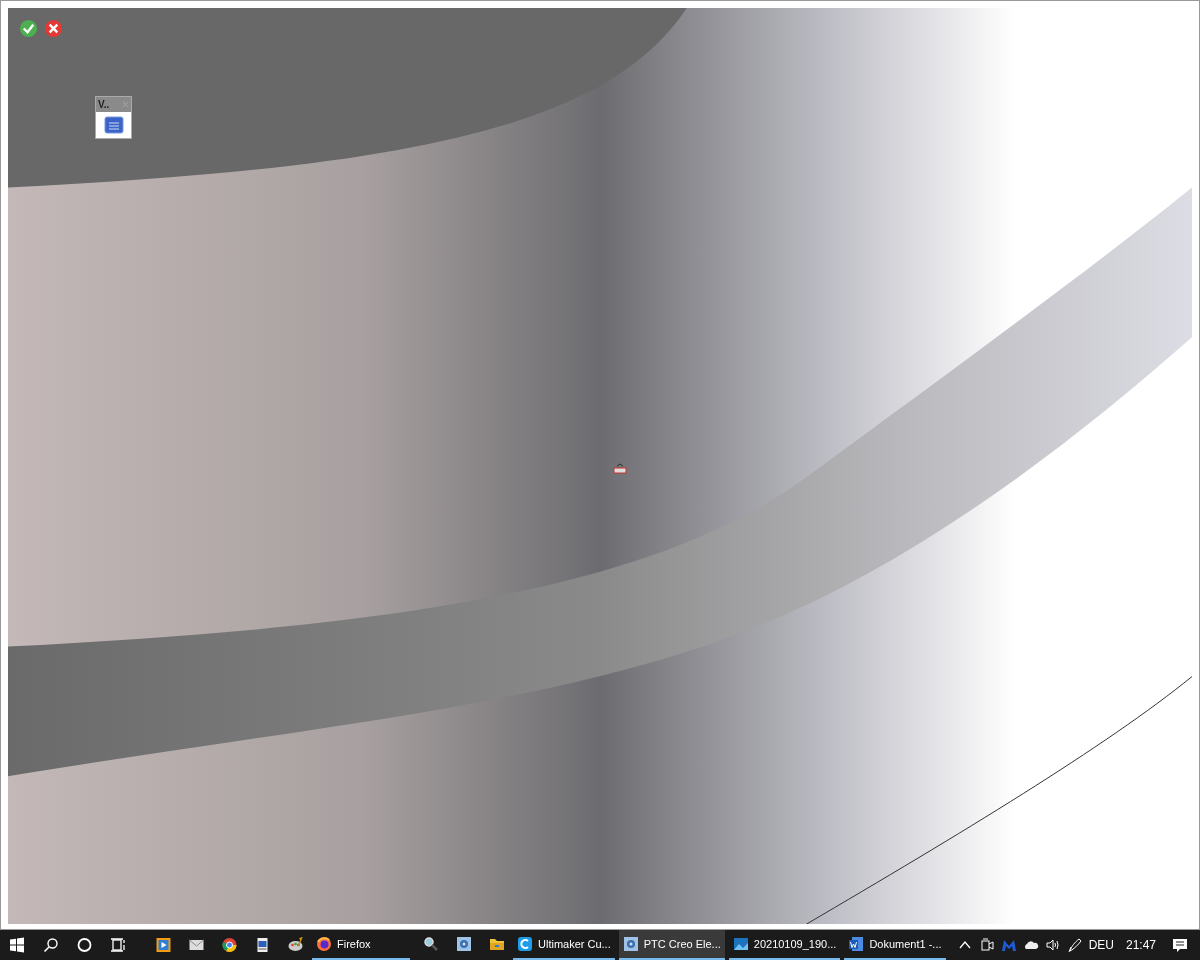 The image size is (1200, 960). Describe the element at coordinates (1052, 945) in the screenshot. I see `speaker-icon` at that location.